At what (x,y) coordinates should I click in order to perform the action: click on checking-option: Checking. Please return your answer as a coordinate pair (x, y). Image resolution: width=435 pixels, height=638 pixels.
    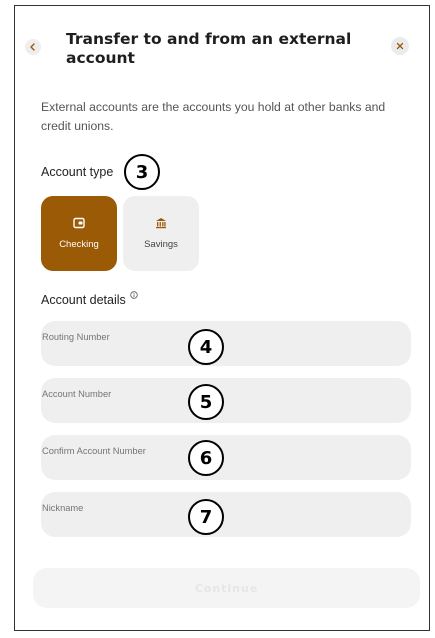
    Looking at the image, I should click on (79, 233).